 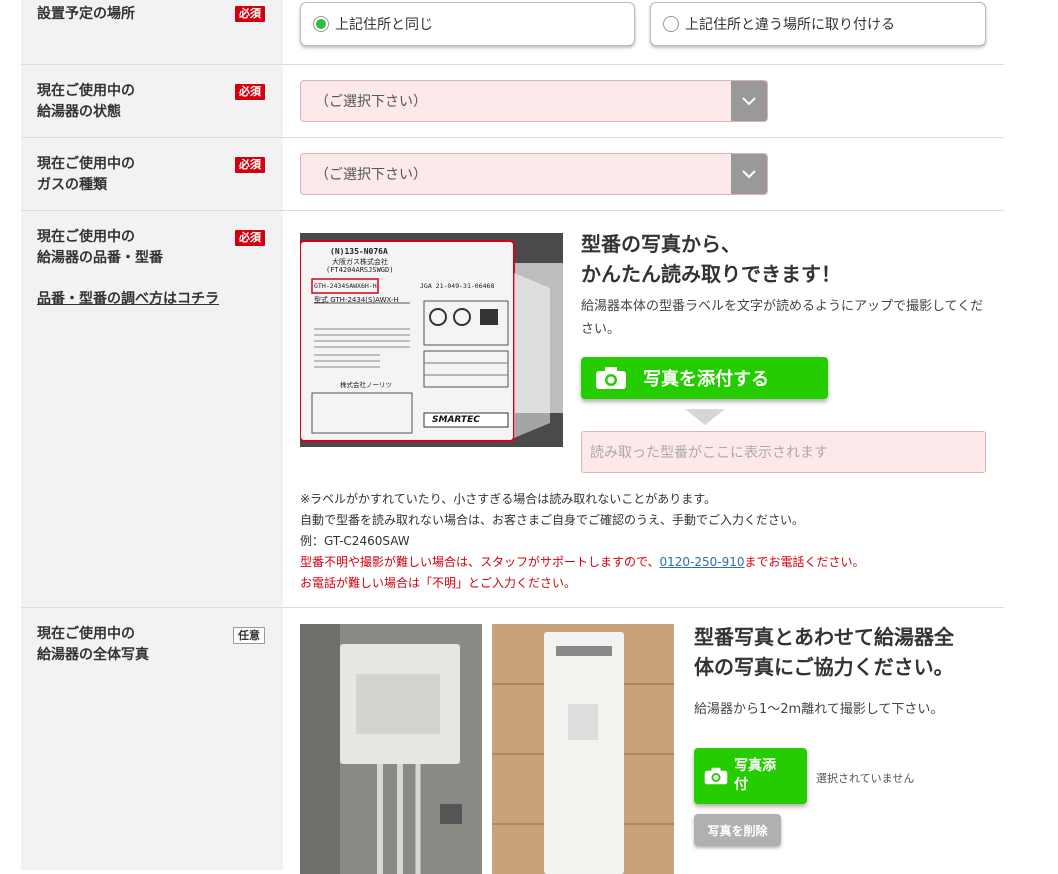 I want to click on field-label: 現在ご使用中の 給湯器の状態, so click(x=86, y=101).